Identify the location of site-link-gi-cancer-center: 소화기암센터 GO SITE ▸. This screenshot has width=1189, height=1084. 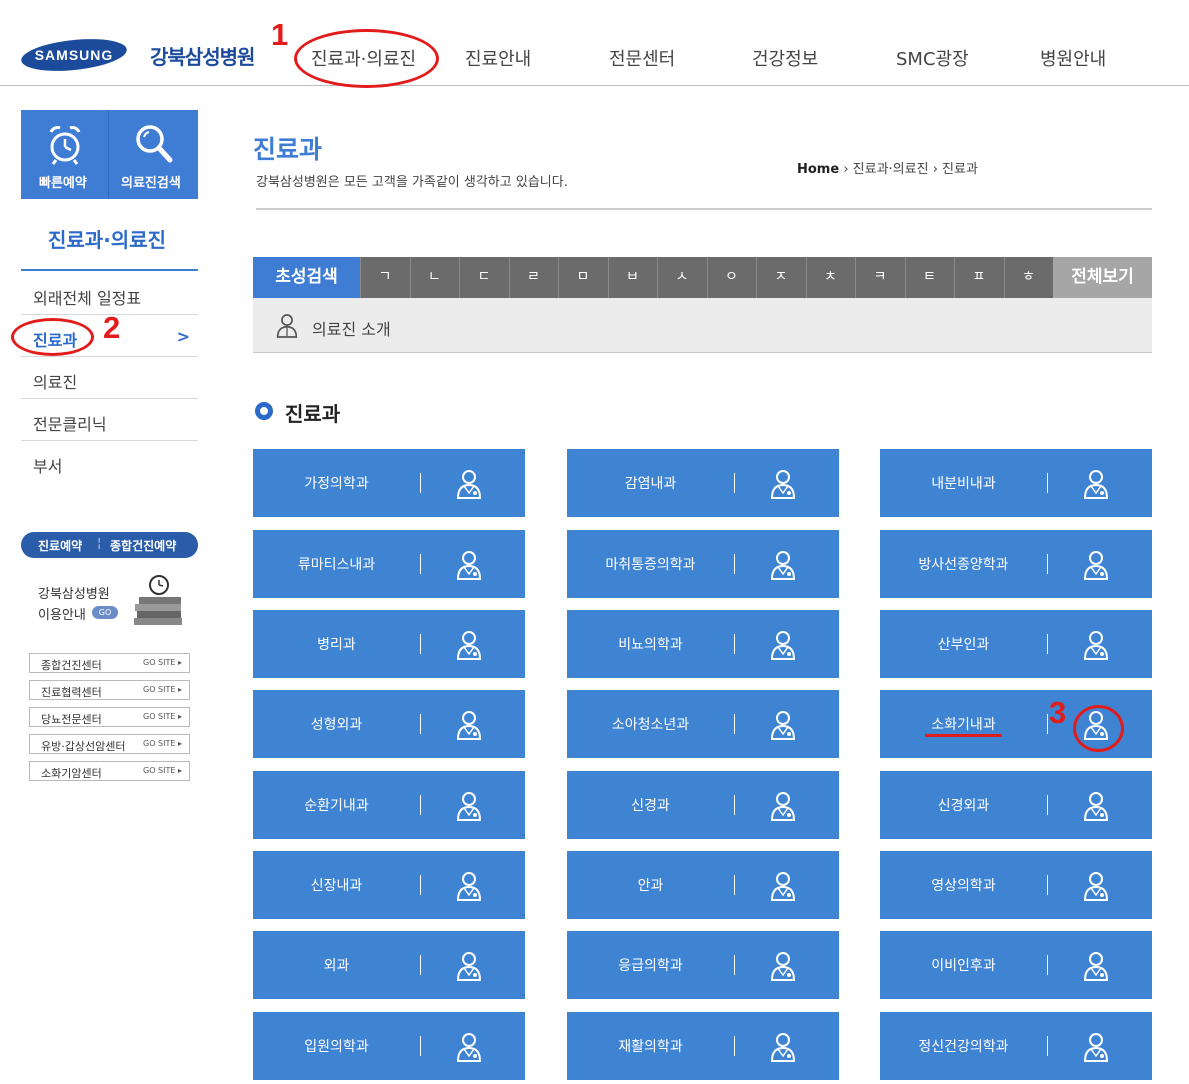
(109, 771).